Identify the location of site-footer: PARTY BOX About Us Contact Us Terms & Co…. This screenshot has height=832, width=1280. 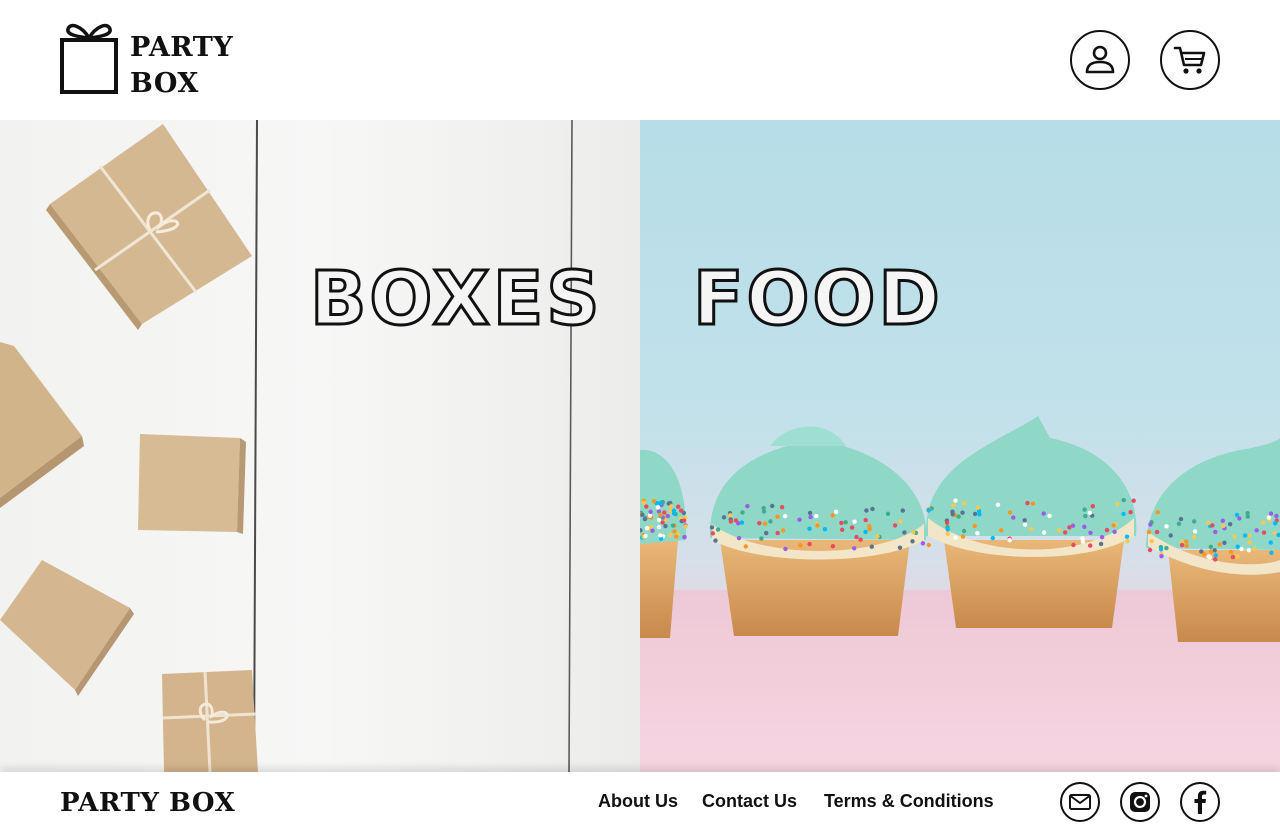
(640, 802).